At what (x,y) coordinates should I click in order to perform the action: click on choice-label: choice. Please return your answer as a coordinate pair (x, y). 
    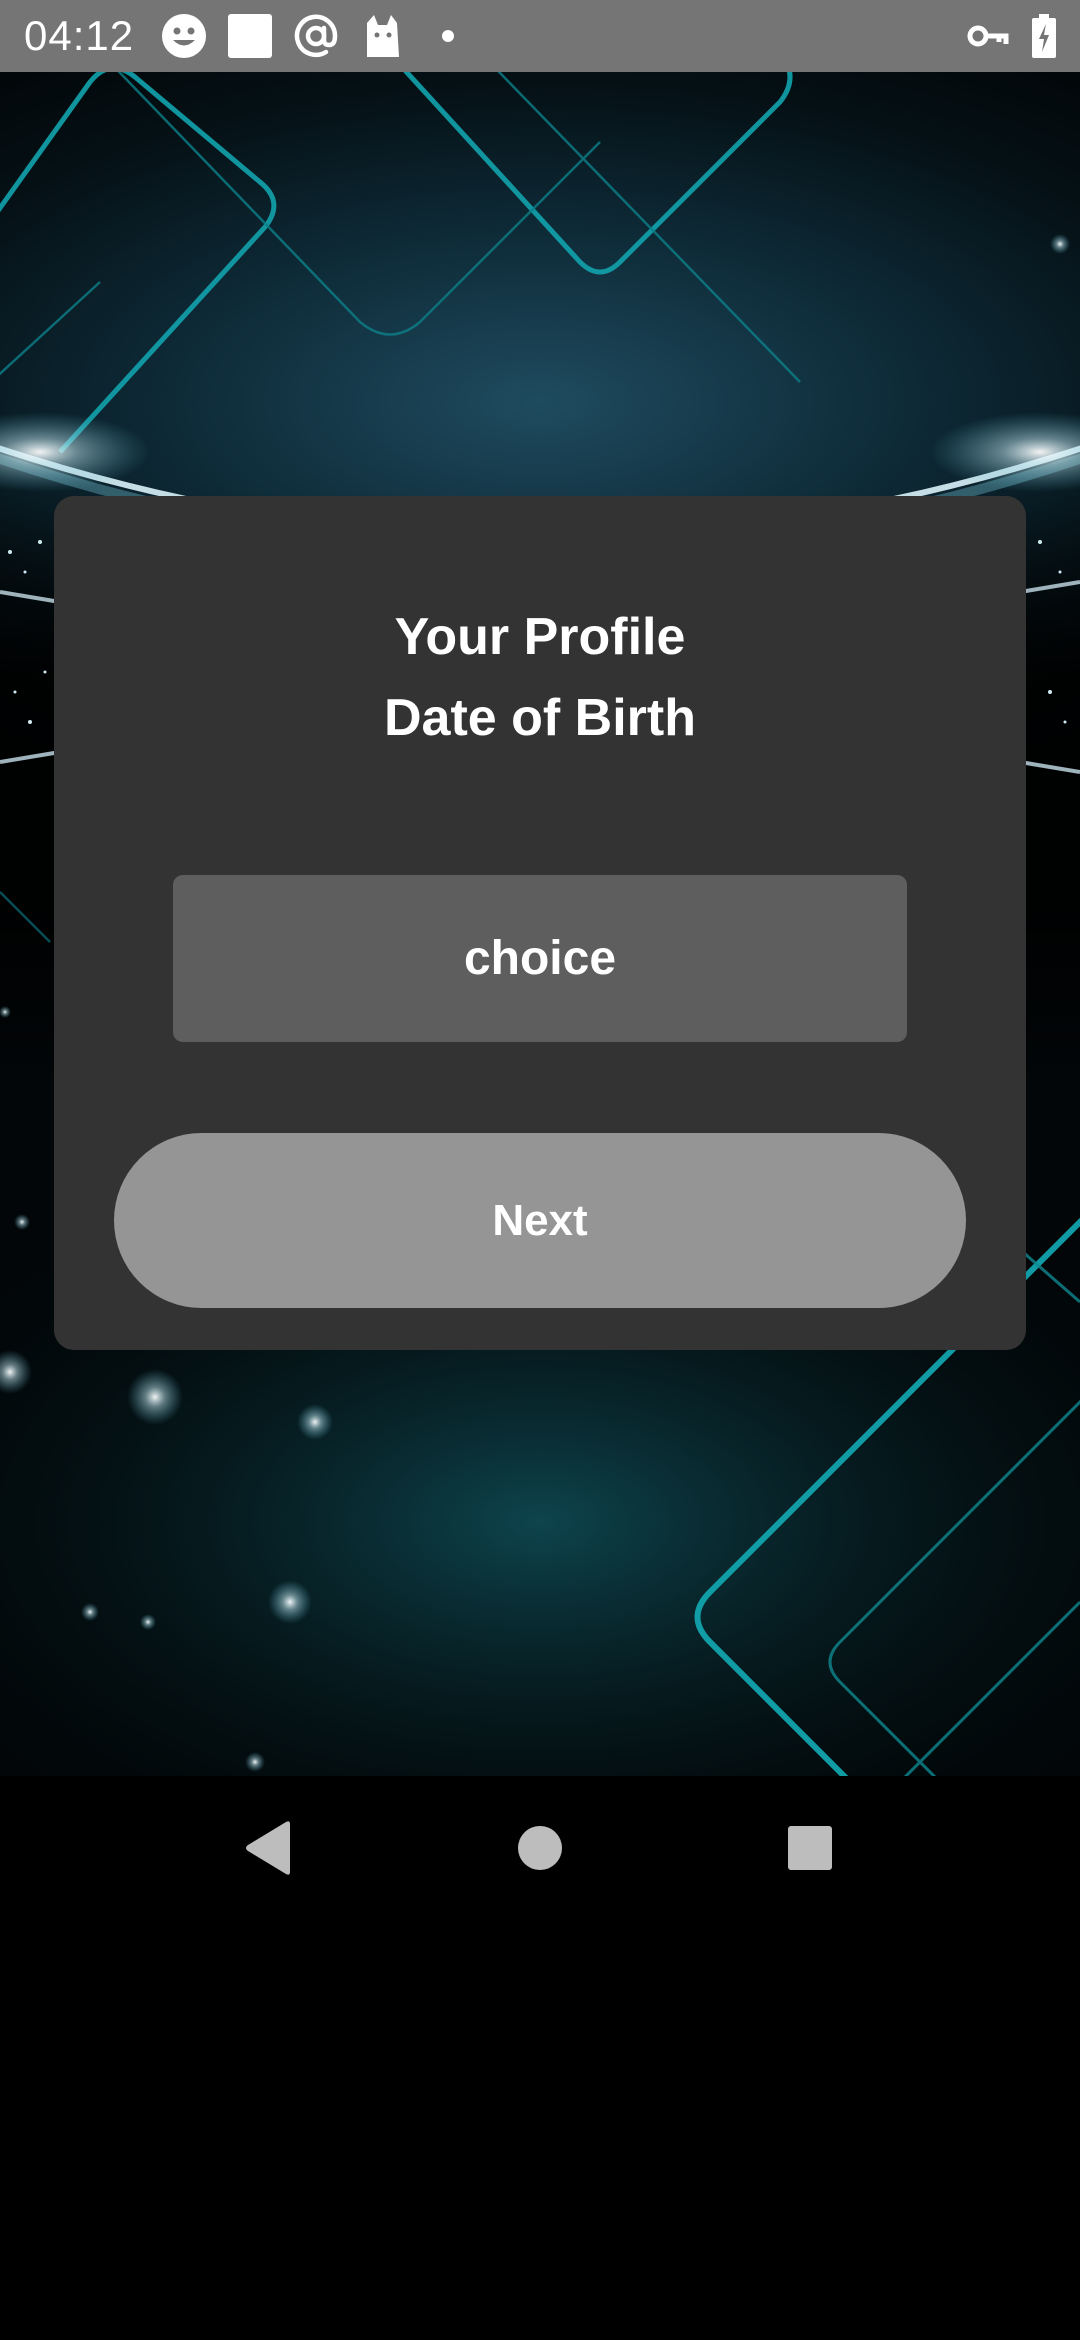
    Looking at the image, I should click on (540, 958).